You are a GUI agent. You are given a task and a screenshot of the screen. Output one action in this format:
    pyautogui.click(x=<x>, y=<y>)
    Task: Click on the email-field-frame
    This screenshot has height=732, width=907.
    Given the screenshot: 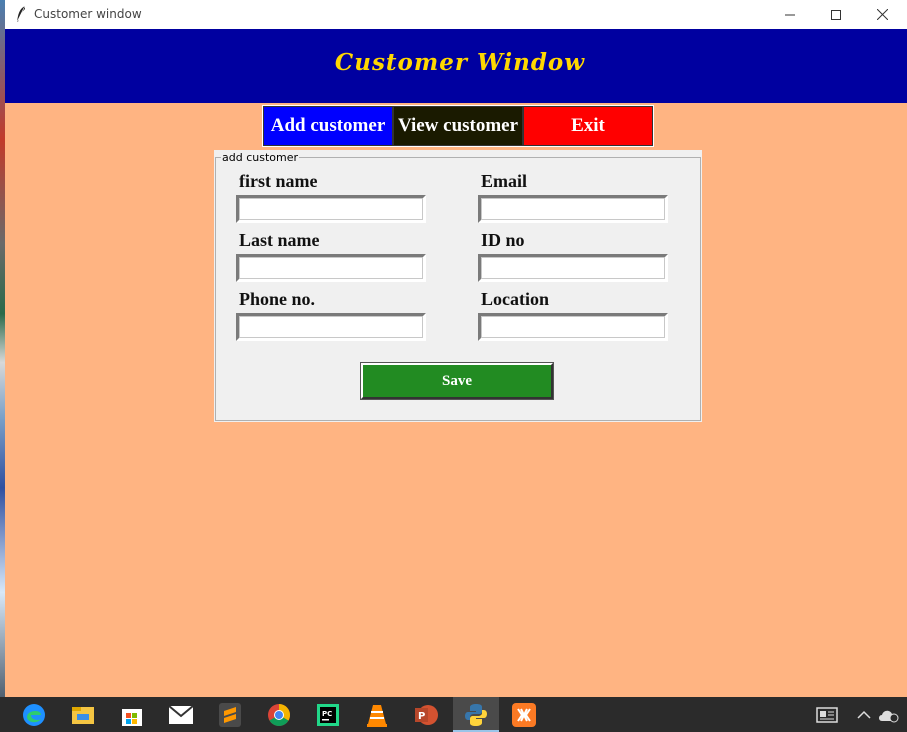 What is the action you would take?
    pyautogui.click(x=573, y=209)
    